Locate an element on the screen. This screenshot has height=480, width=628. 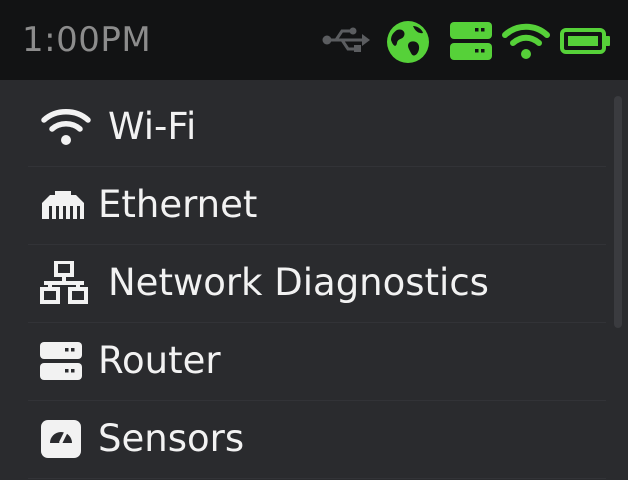
menu-item-label: Sensors is located at coordinates (171, 438).